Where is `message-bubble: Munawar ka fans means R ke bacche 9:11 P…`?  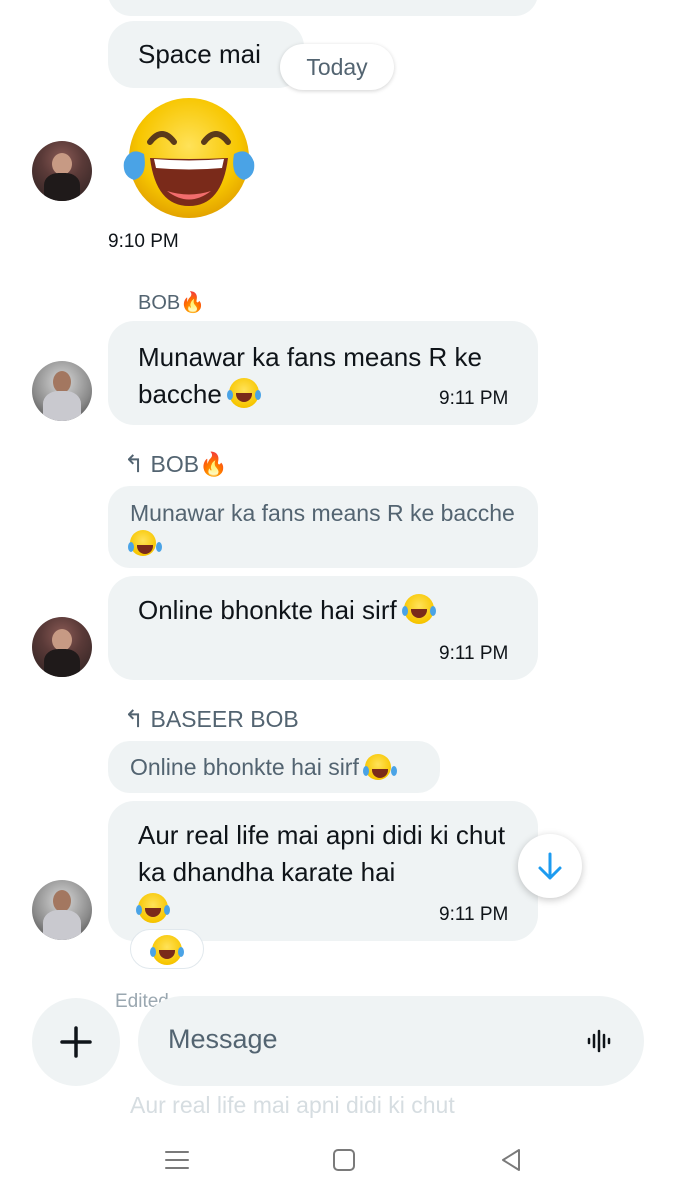 message-bubble: Munawar ka fans means R ke bacche 9:11 P… is located at coordinates (323, 373).